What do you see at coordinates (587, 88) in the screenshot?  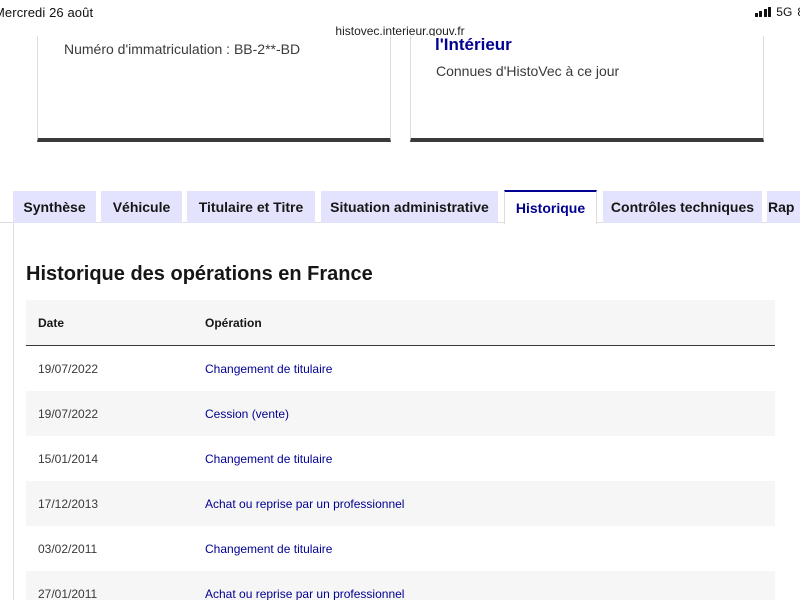 I see `info-card: l'Intérieur Connues d'HistoVec à ce jour` at bounding box center [587, 88].